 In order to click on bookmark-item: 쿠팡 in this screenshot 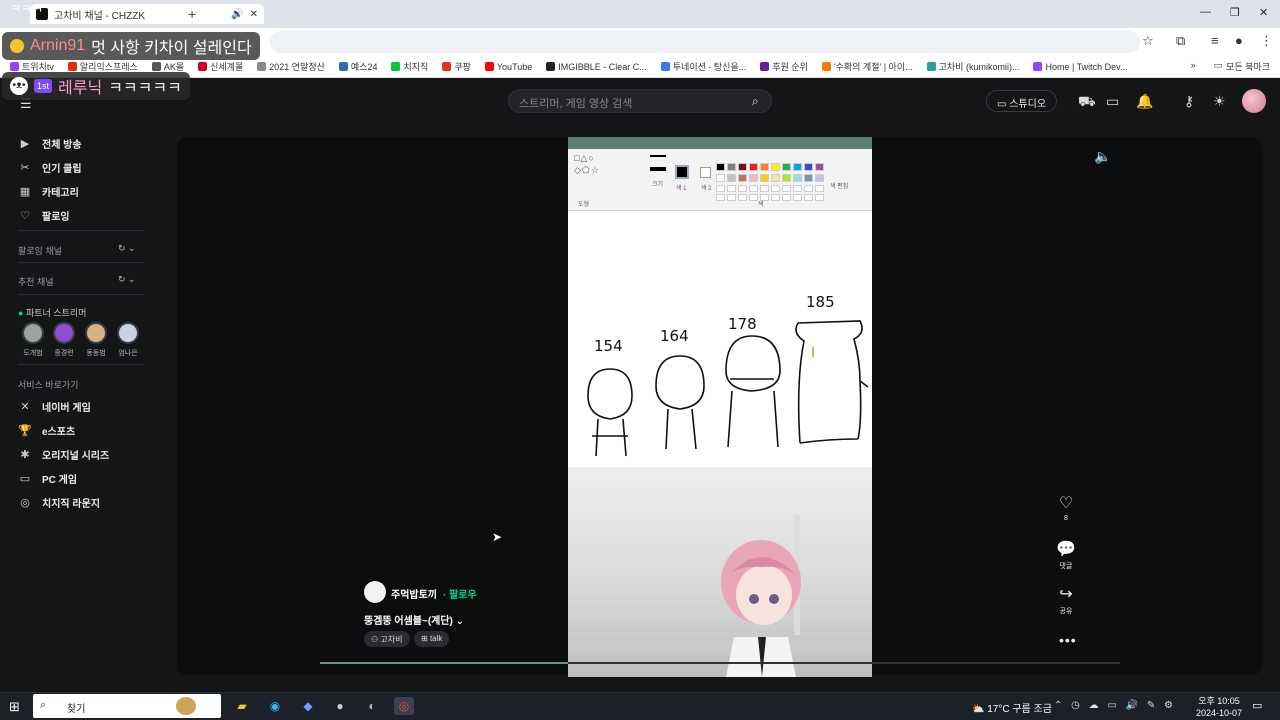, I will do `click(456, 66)`.